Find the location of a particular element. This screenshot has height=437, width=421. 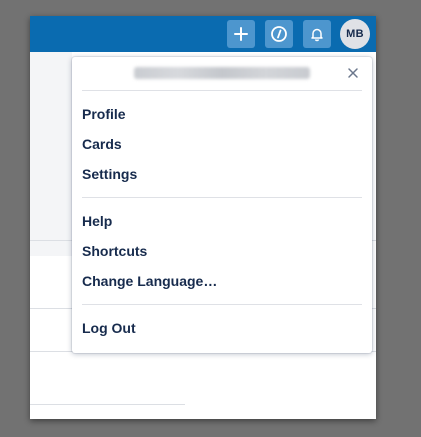

avatar-initials: MB is located at coordinates (355, 34).